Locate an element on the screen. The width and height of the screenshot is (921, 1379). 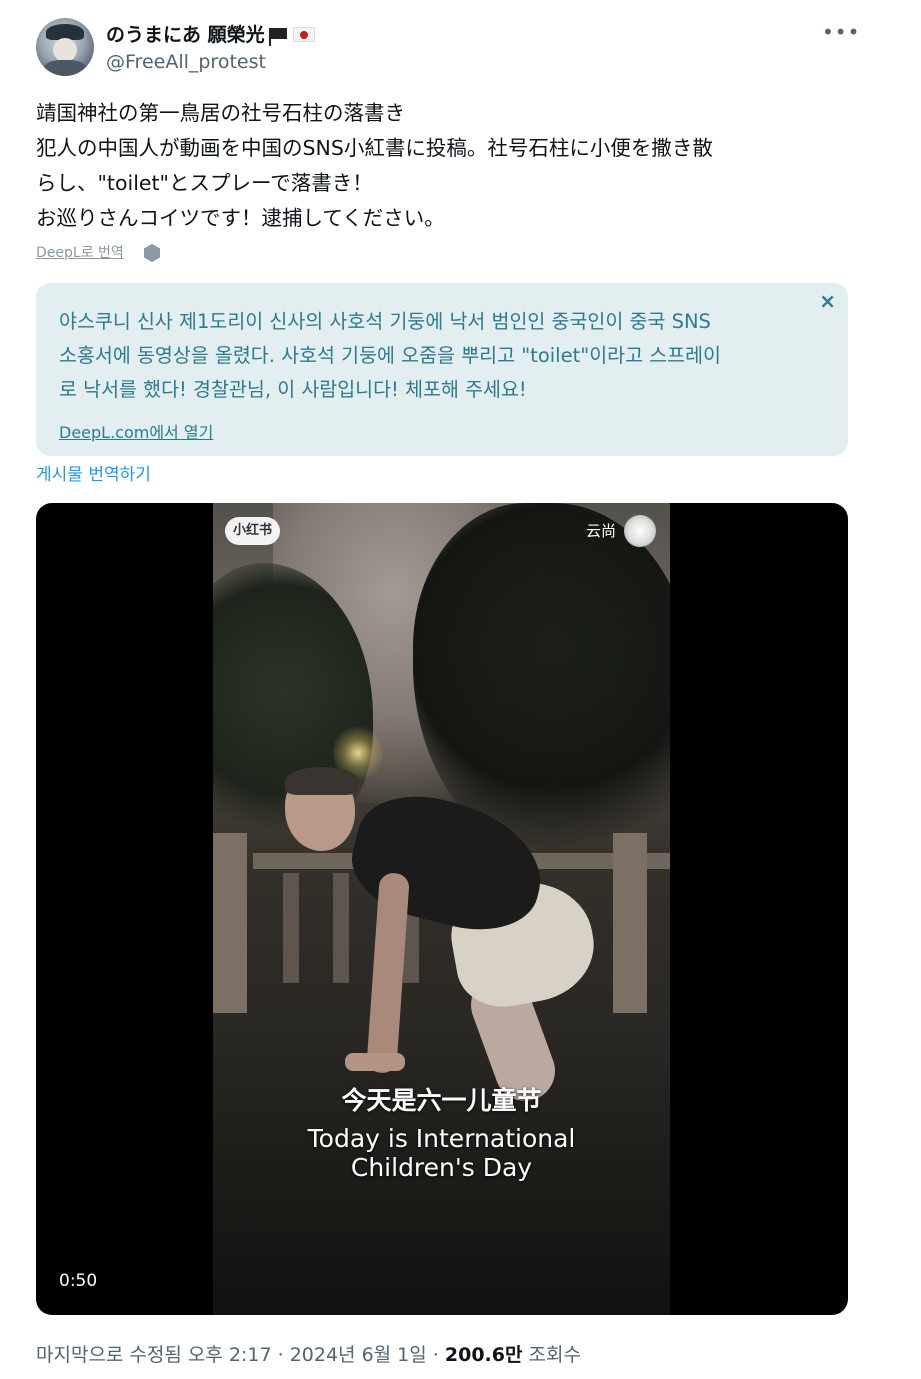
views-count: 200.6만 is located at coordinates (483, 1355).